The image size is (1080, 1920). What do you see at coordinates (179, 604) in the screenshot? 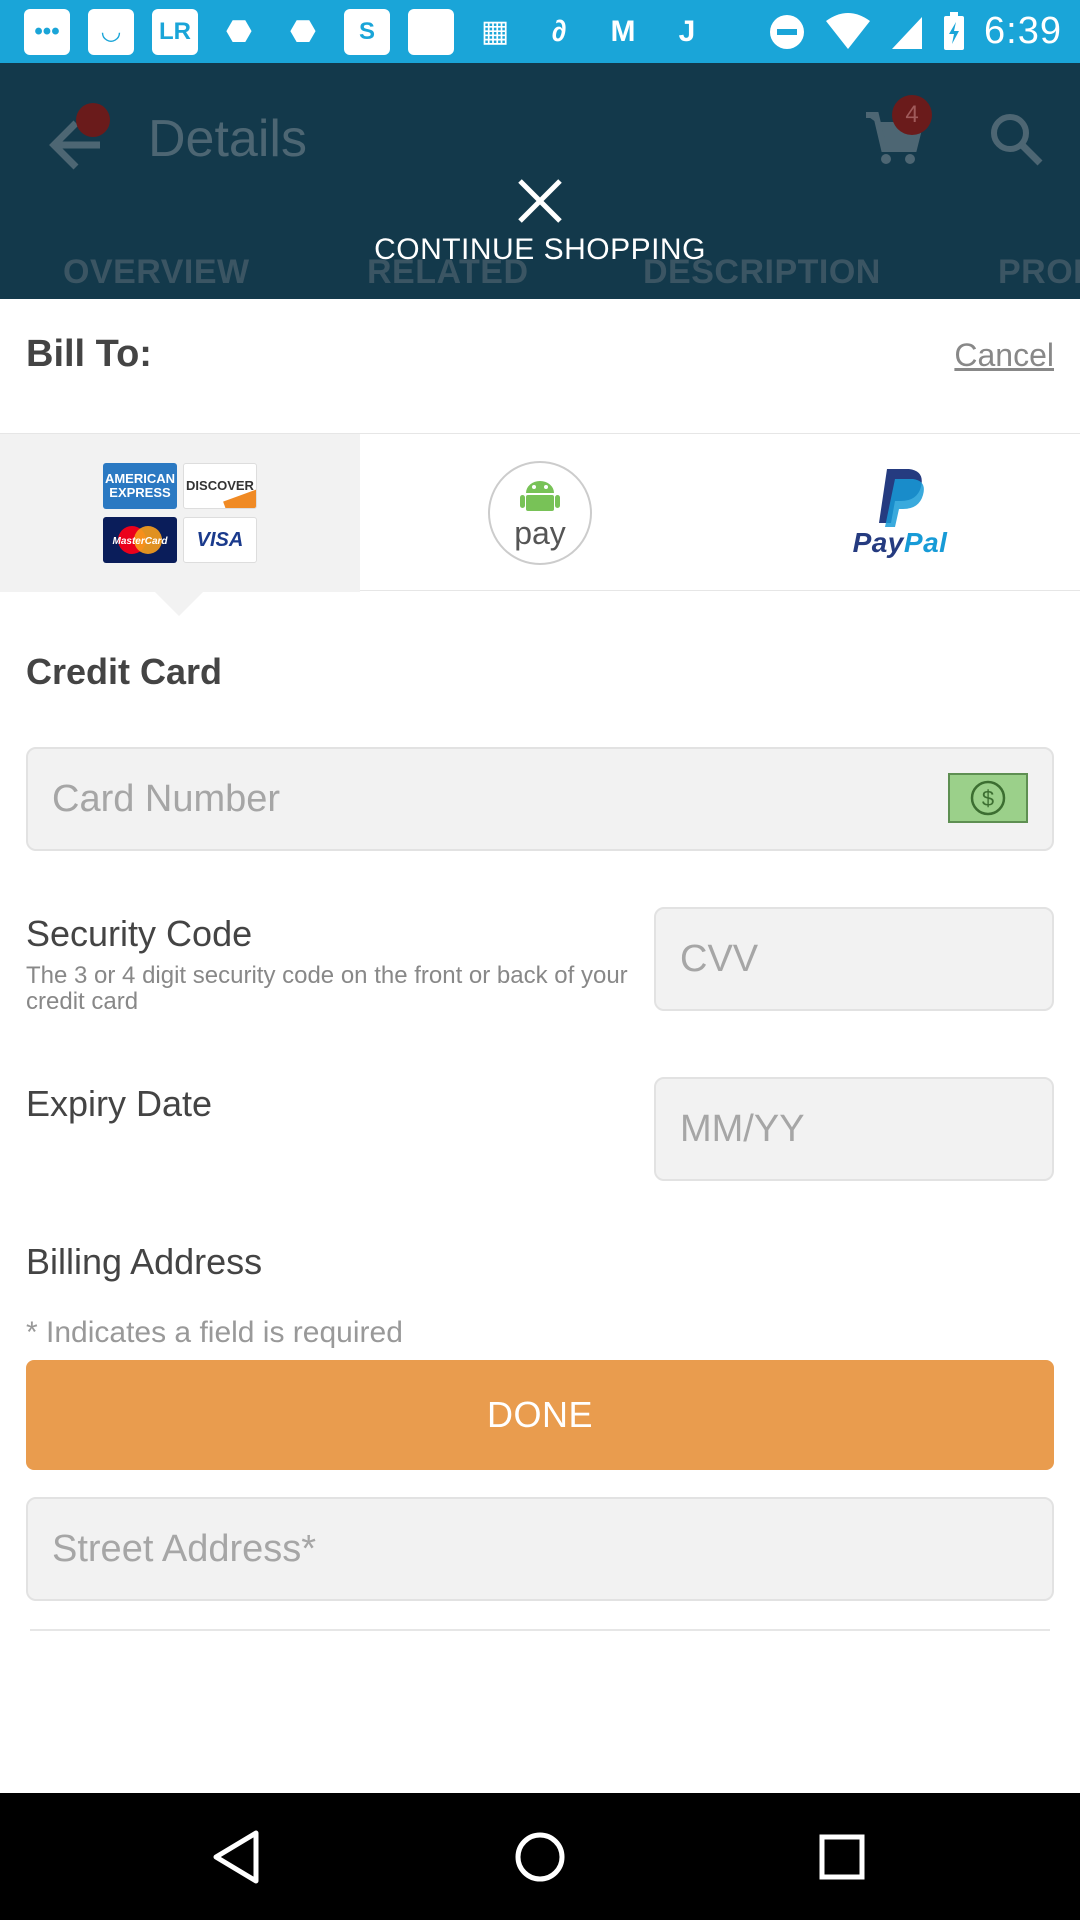
I see `selected-tab-pointer` at bounding box center [179, 604].